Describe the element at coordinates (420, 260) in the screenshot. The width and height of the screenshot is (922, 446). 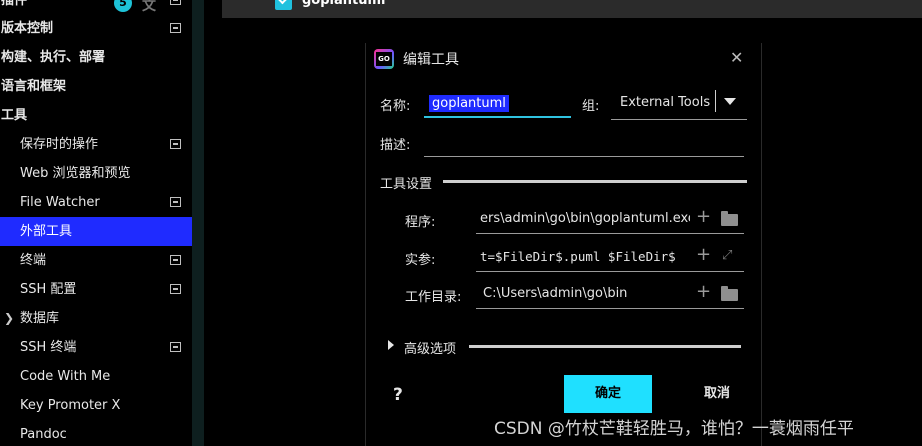
I see `arguments-label: 实参:` at that location.